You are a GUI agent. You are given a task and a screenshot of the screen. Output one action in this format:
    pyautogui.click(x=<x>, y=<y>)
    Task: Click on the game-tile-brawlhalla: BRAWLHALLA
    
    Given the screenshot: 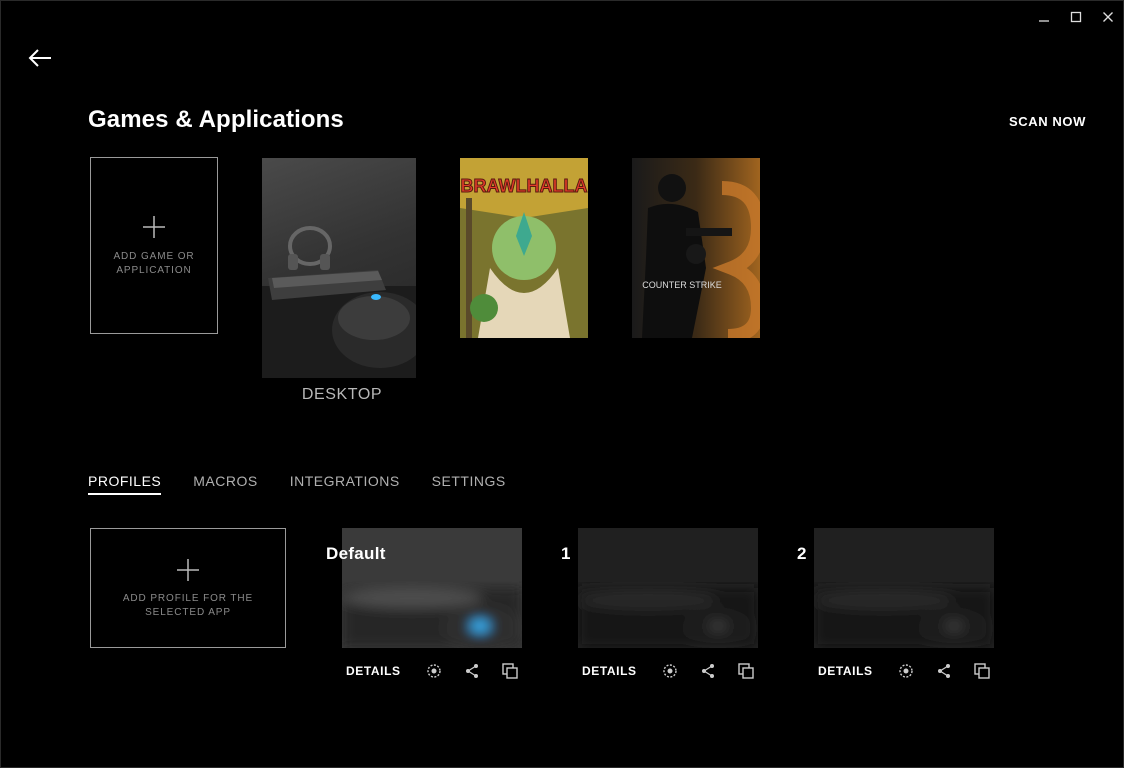 What is the action you would take?
    pyautogui.click(x=524, y=248)
    